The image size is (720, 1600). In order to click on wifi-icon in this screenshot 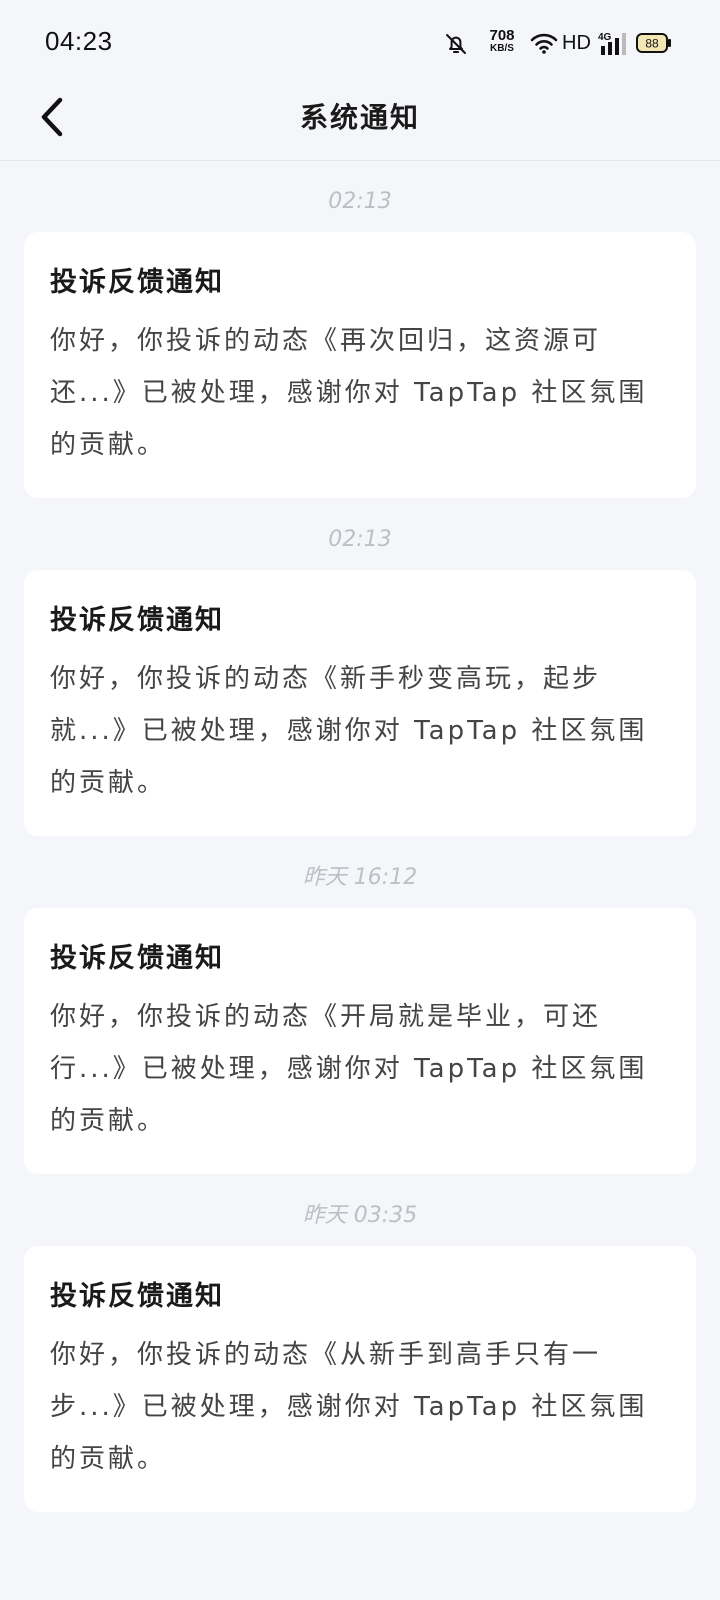, I will do `click(544, 43)`.